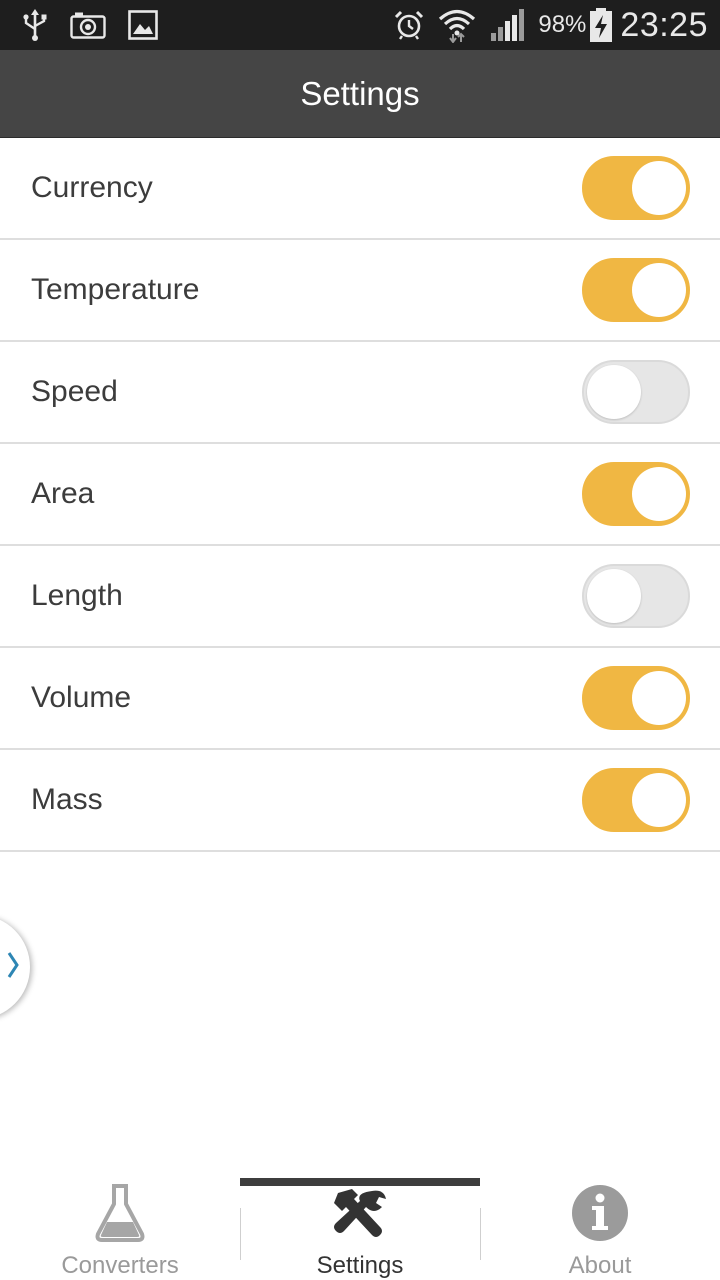  What do you see at coordinates (507, 25) in the screenshot?
I see `signal-icon` at bounding box center [507, 25].